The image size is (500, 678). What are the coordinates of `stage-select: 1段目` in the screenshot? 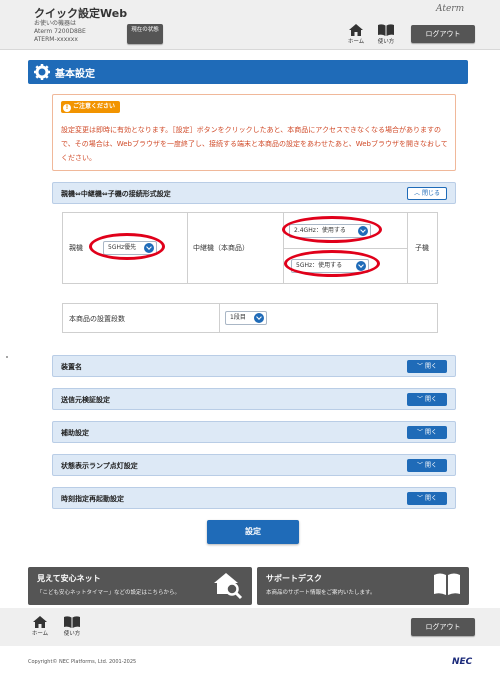 It's located at (246, 318).